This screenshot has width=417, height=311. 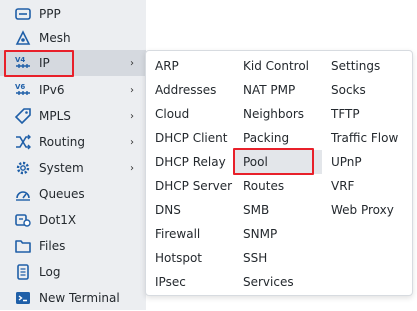 What do you see at coordinates (266, 138) in the screenshot?
I see `menu-item-packing: Packing` at bounding box center [266, 138].